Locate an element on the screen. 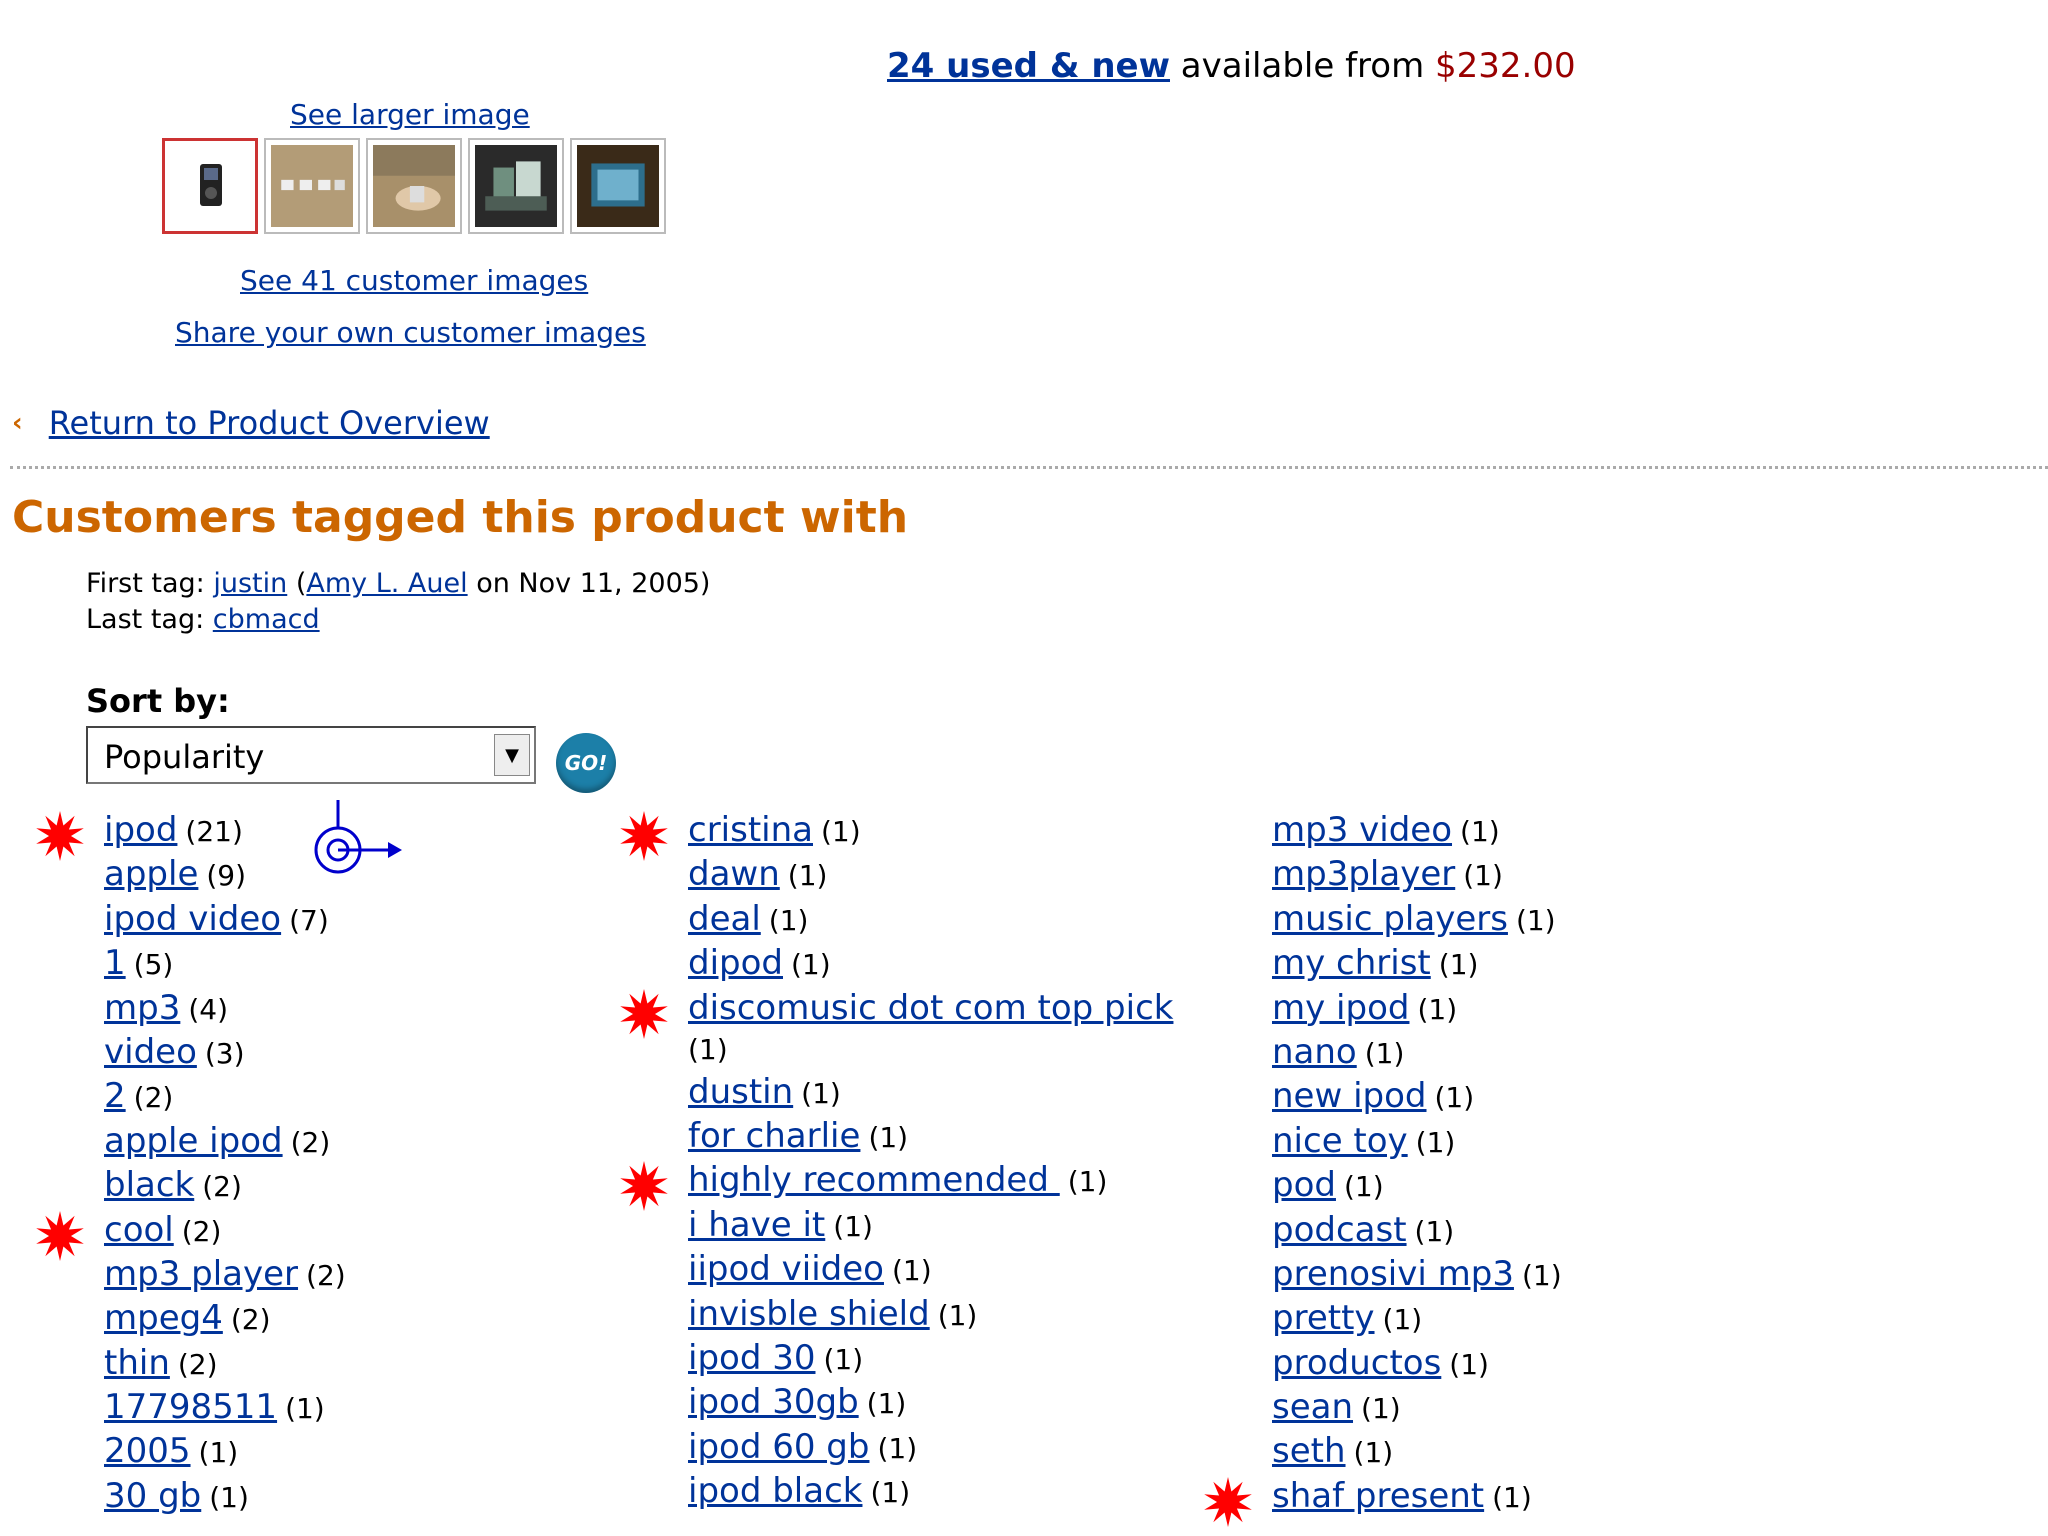 The image size is (2048, 1536). thumbnail-ipod is located at coordinates (210, 186).